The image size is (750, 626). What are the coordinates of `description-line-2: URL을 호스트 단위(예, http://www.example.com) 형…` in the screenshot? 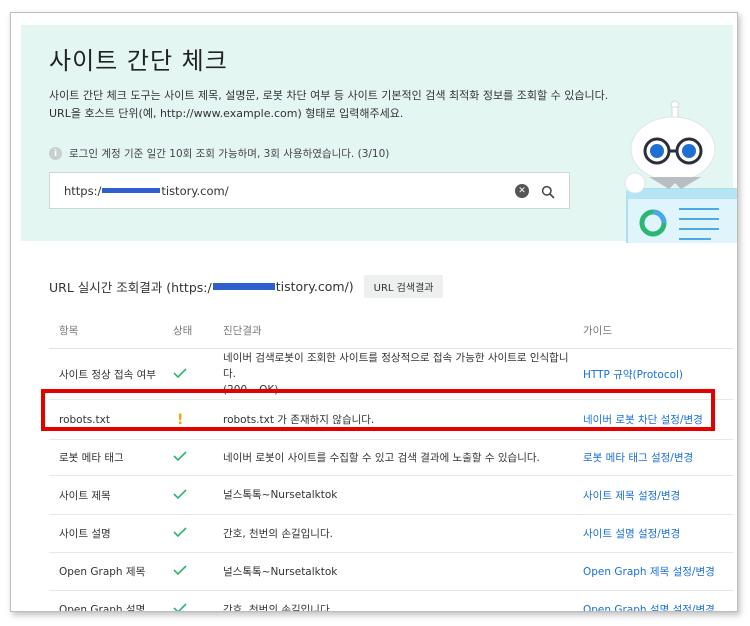 It's located at (226, 113).